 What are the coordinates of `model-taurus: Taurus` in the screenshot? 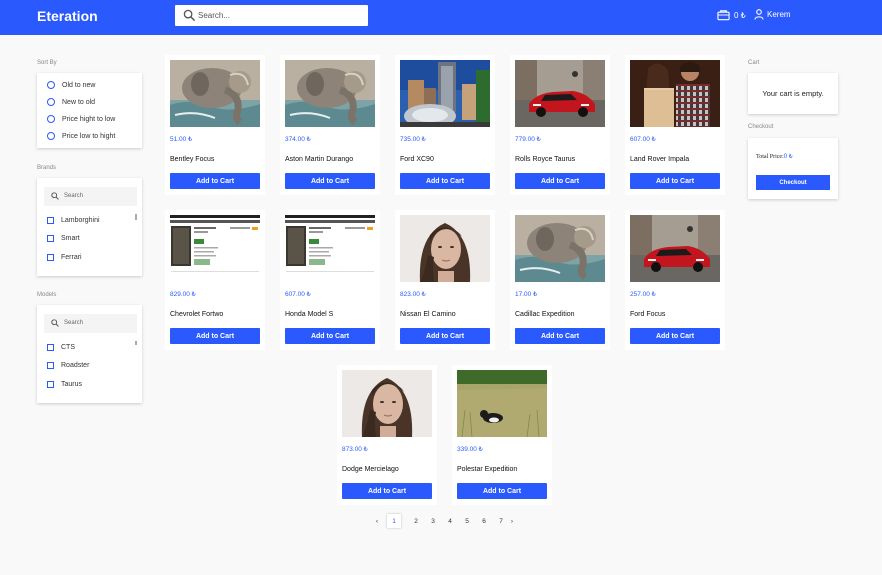 It's located at (64, 384).